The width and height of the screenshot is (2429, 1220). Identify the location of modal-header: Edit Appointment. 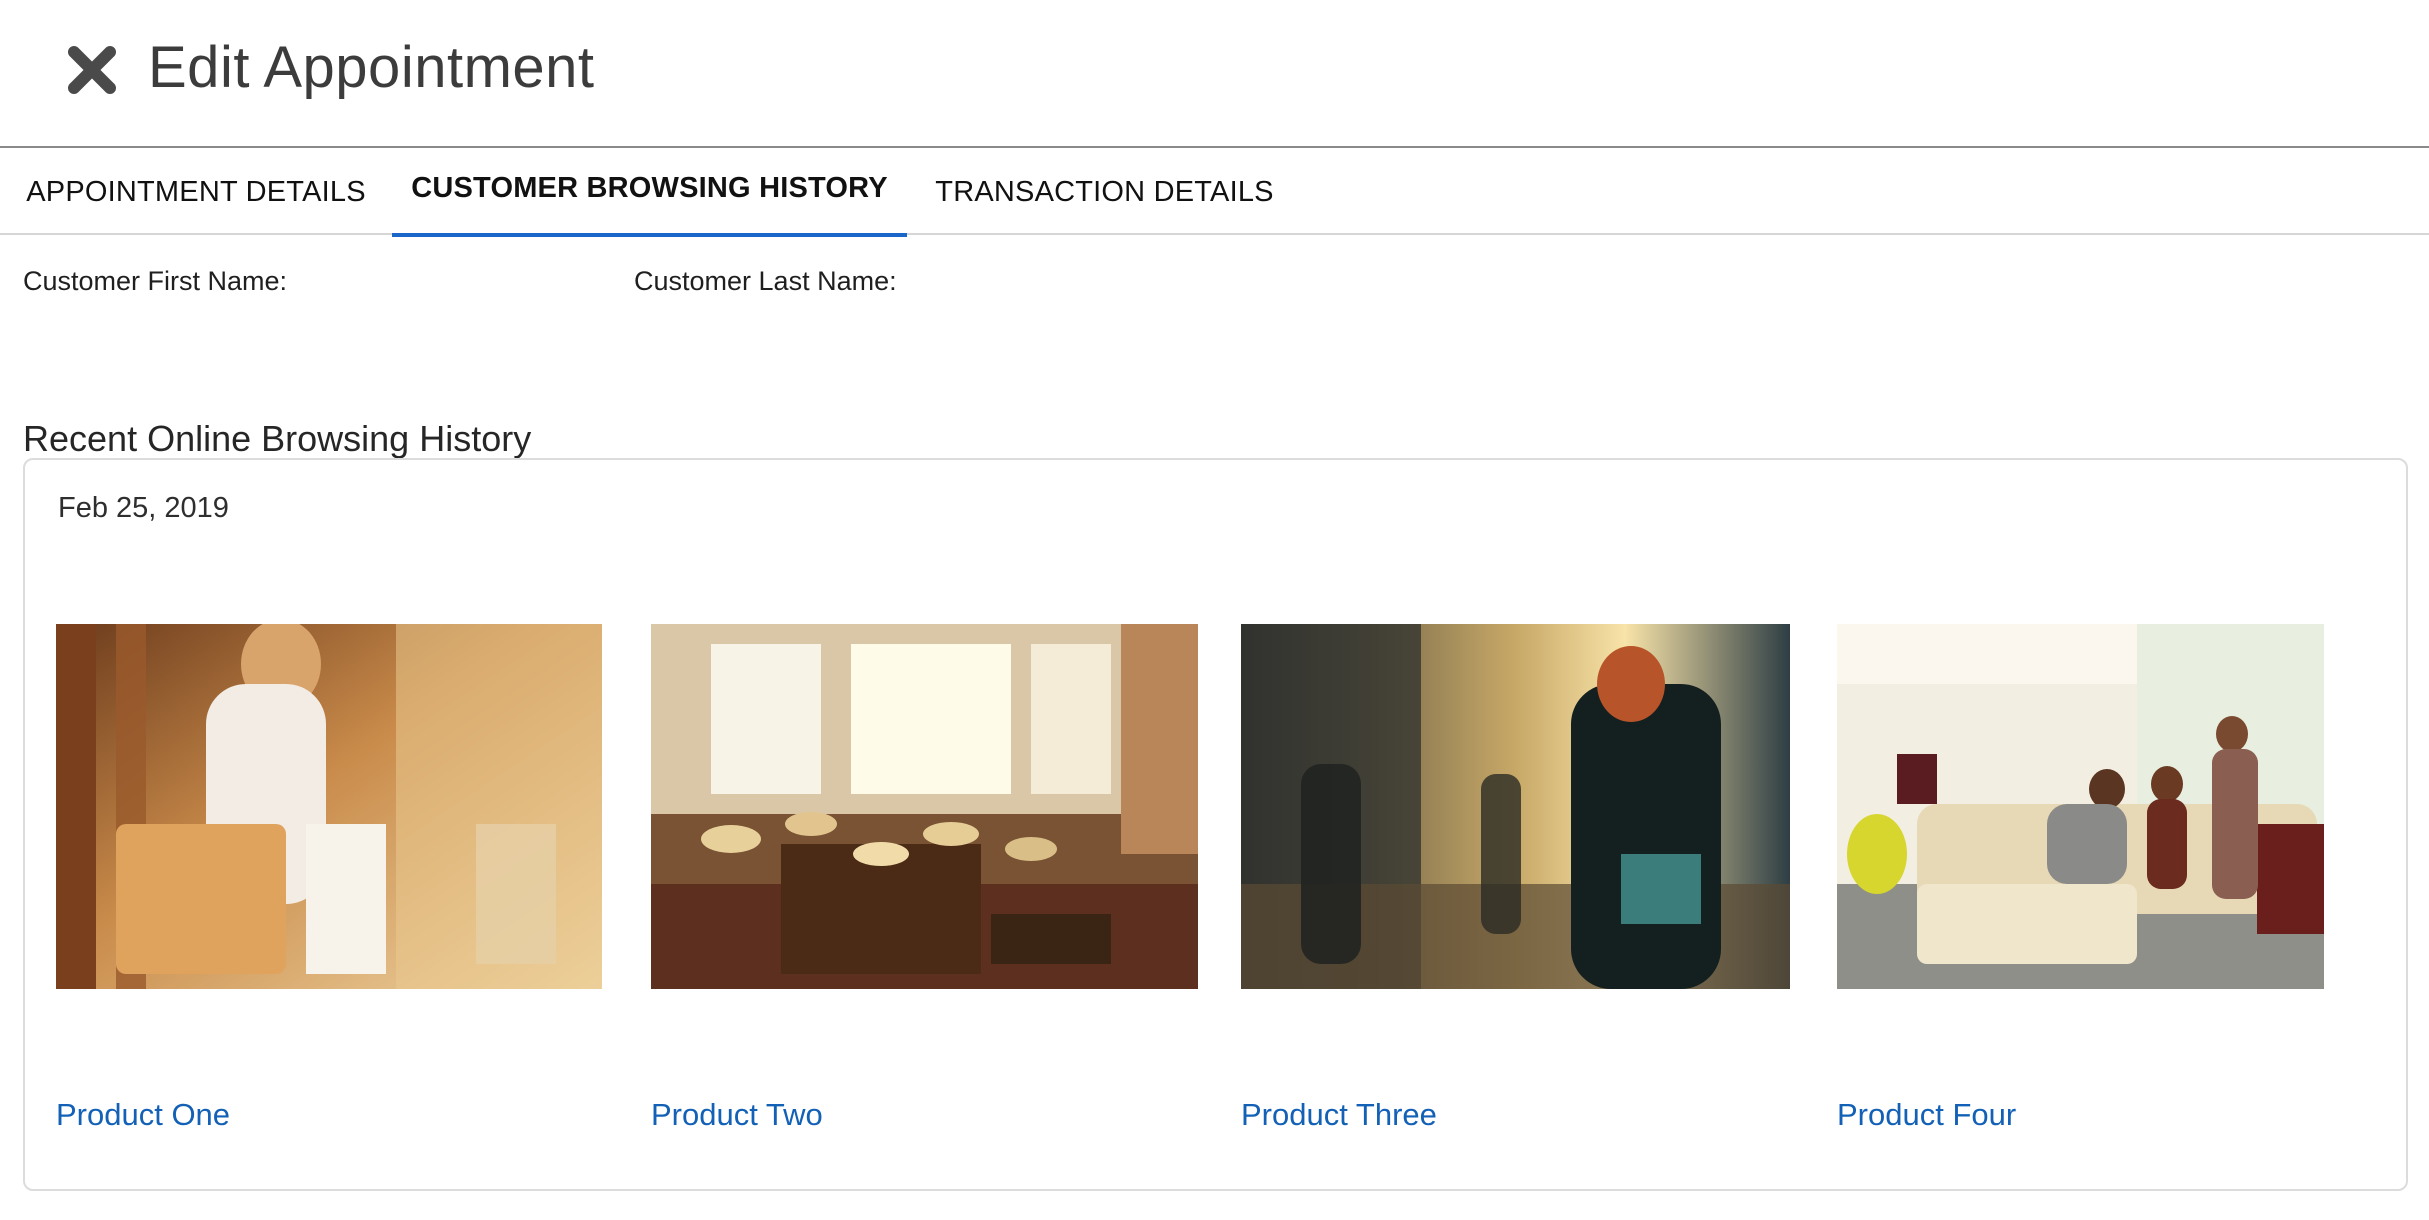
(1214, 74).